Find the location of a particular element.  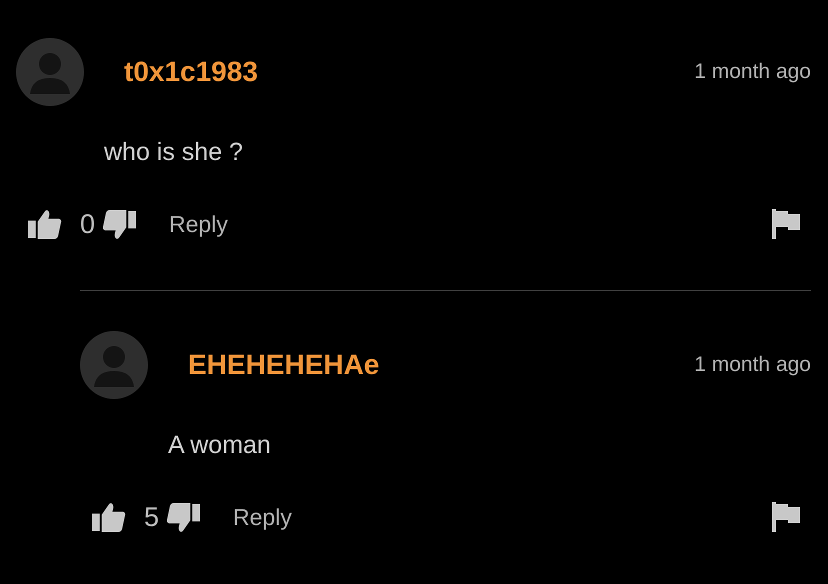

comment-text: who is she ? is located at coordinates (174, 152).